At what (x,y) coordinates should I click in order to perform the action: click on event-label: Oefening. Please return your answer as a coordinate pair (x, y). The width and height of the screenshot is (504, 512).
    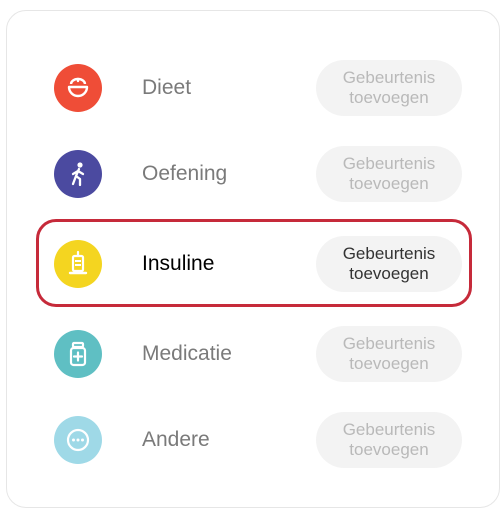
    Looking at the image, I should click on (185, 173).